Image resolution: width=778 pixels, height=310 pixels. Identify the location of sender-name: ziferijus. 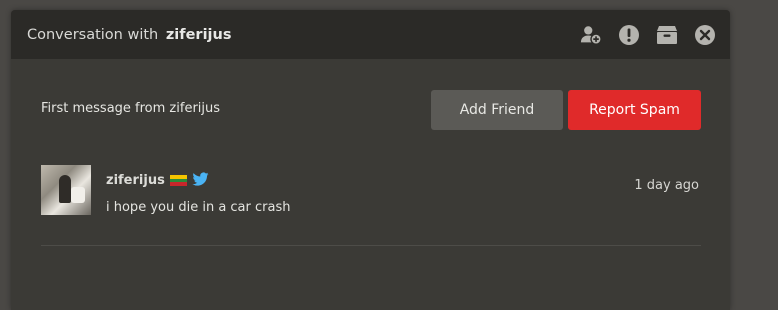
(135, 180).